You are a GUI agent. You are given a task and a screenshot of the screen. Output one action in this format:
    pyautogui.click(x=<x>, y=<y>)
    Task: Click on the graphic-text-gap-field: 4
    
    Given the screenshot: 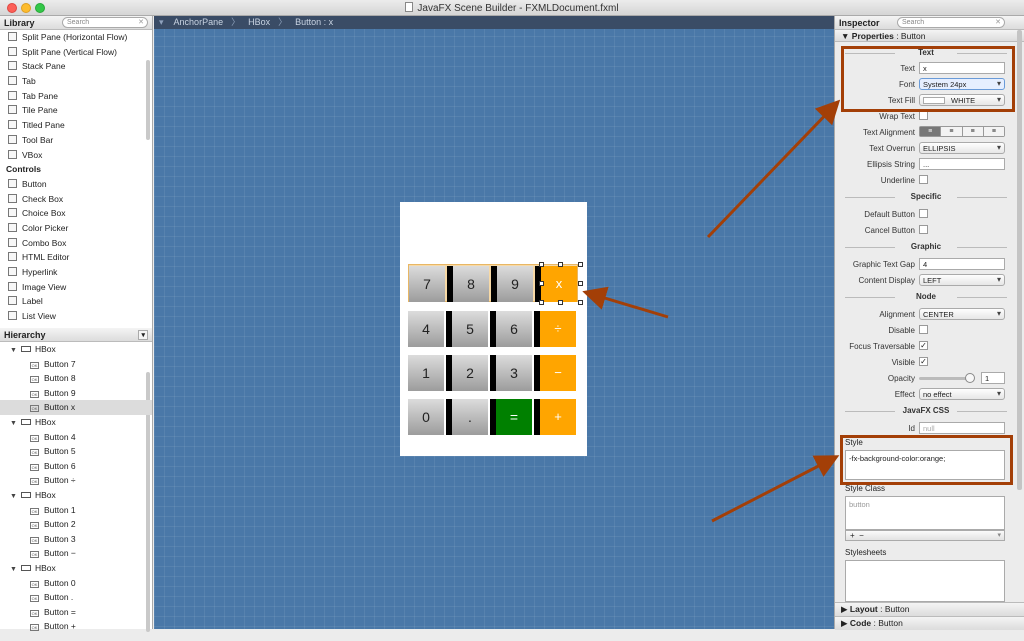 What is the action you would take?
    pyautogui.click(x=962, y=264)
    